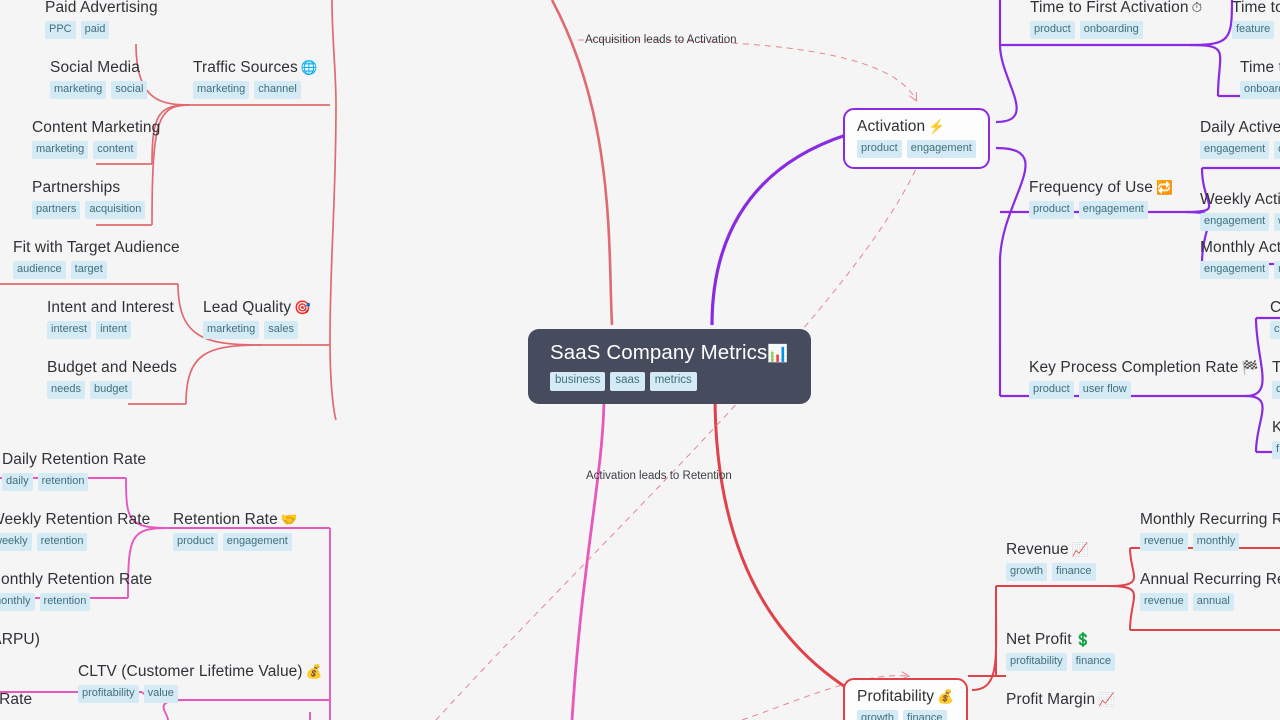  What do you see at coordinates (74, 471) in the screenshot?
I see `node-daily-retention-rate: Daily Retention Rate daily retention` at bounding box center [74, 471].